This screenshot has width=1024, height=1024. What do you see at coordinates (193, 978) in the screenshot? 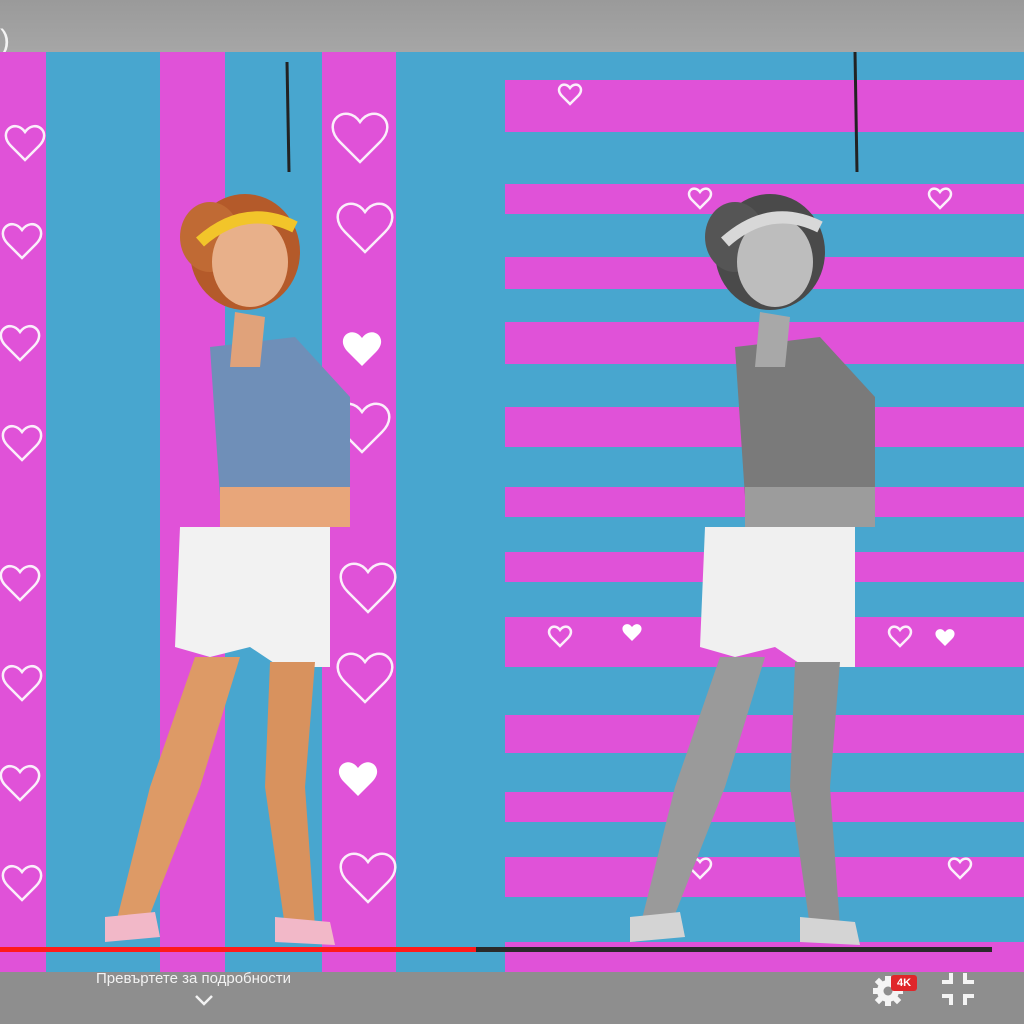
I see `scroll-hint: Превъртете за подробности` at bounding box center [193, 978].